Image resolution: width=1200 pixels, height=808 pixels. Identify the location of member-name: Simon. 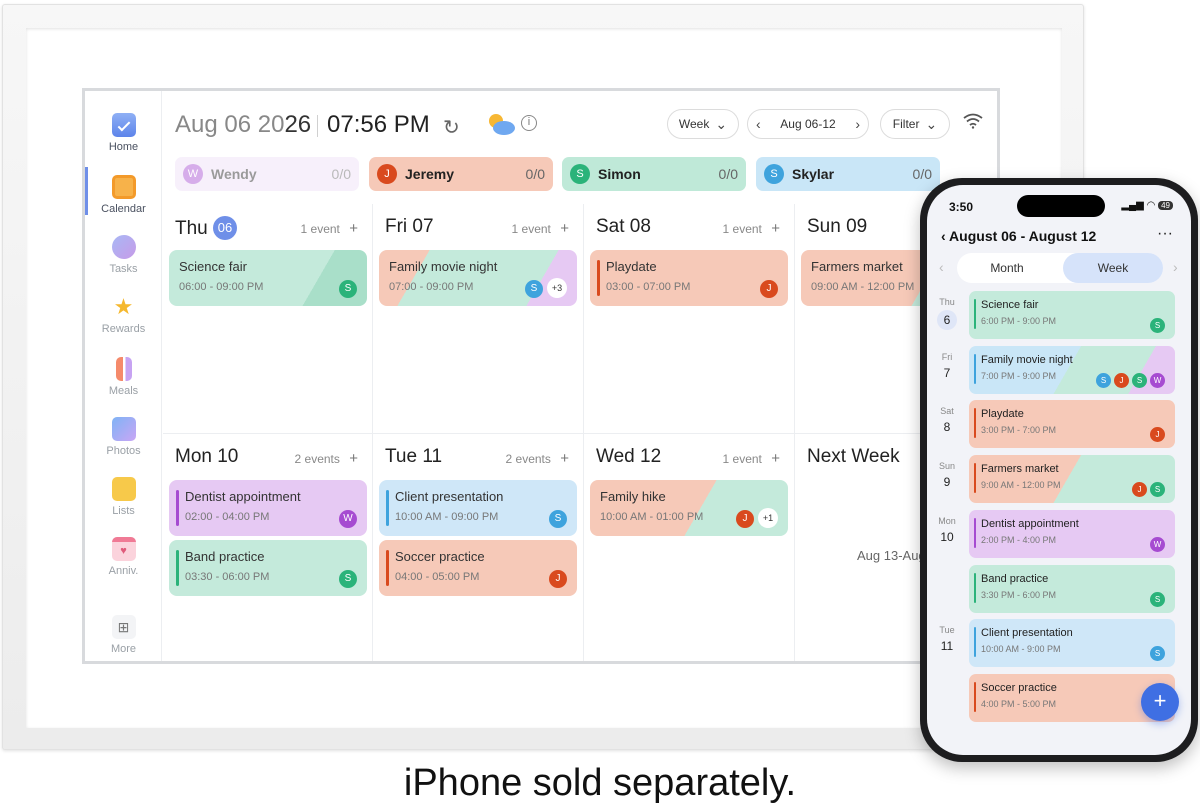
(619, 174).